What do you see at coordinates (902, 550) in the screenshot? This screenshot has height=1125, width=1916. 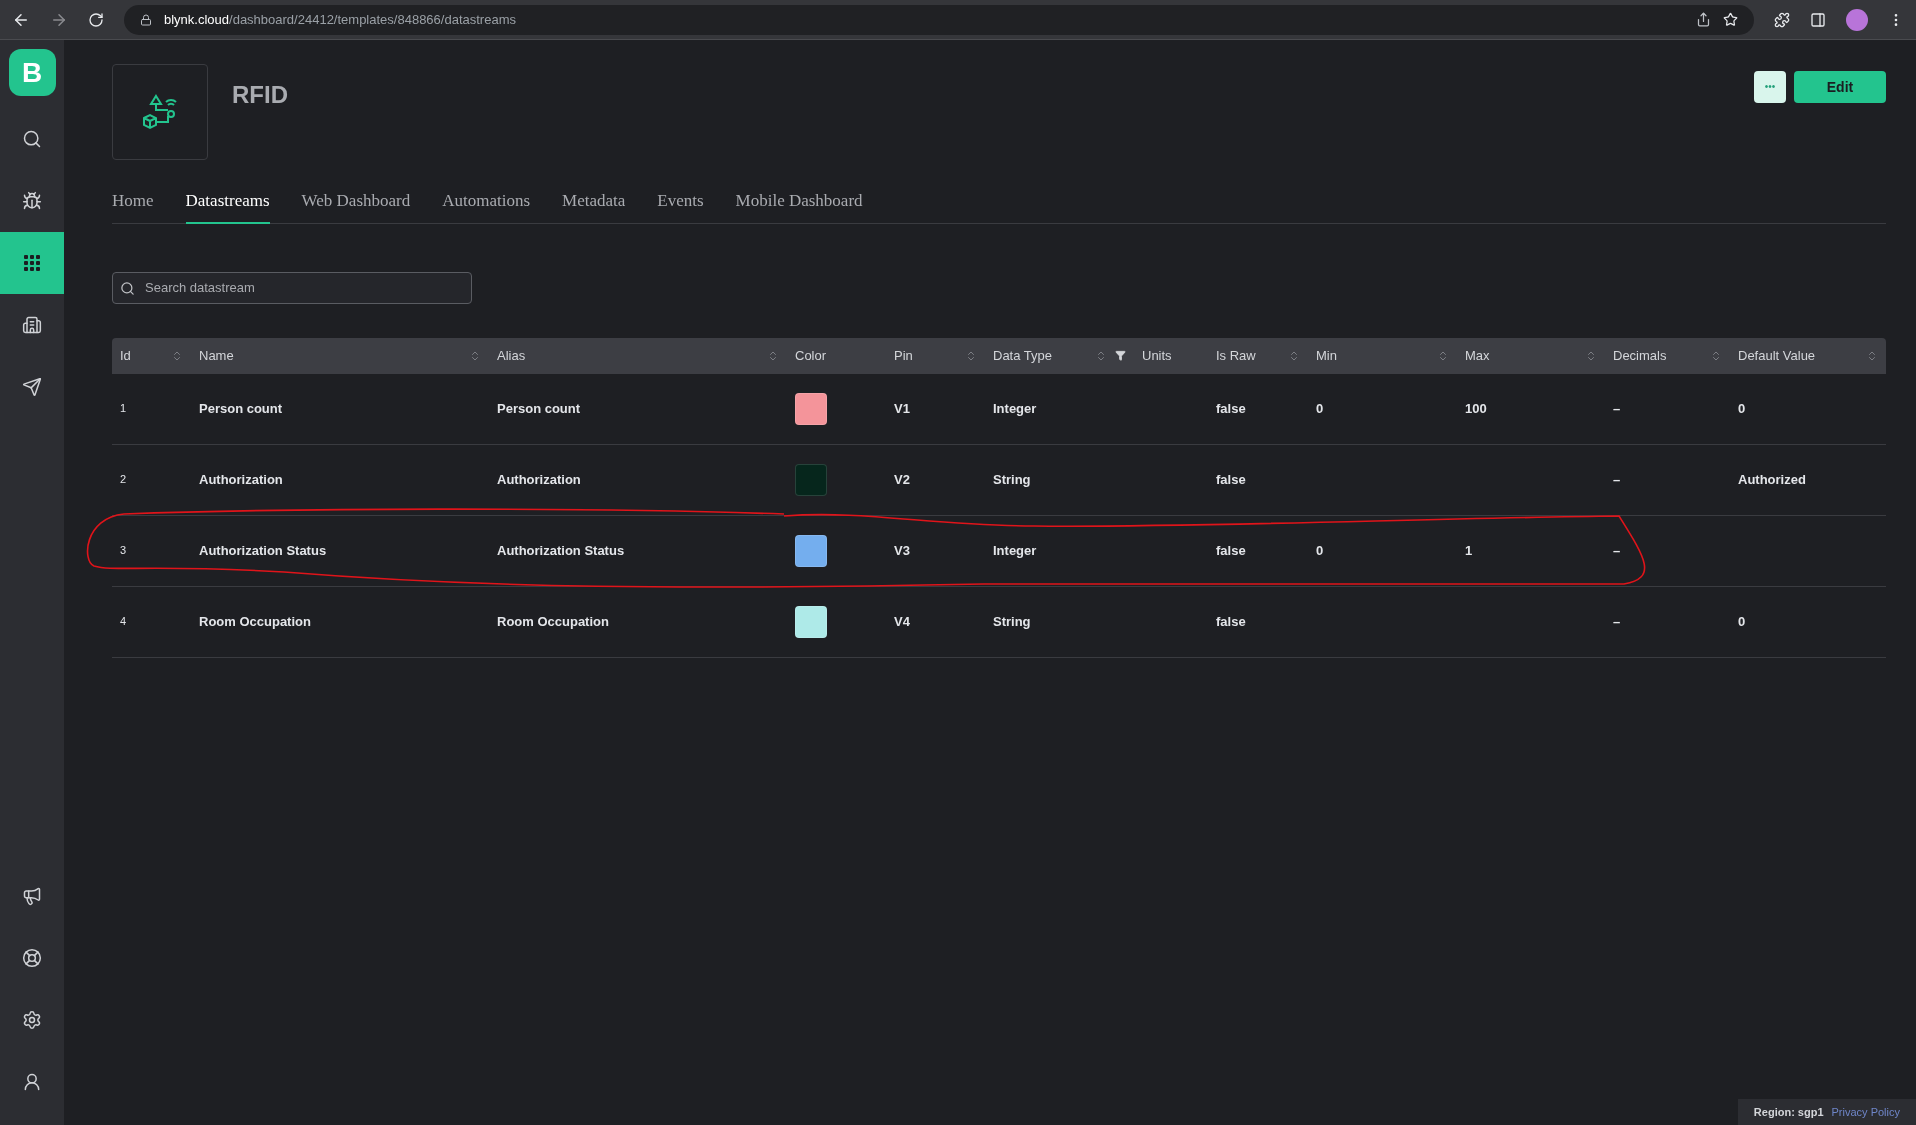 I see `table-cell-text: V3` at bounding box center [902, 550].